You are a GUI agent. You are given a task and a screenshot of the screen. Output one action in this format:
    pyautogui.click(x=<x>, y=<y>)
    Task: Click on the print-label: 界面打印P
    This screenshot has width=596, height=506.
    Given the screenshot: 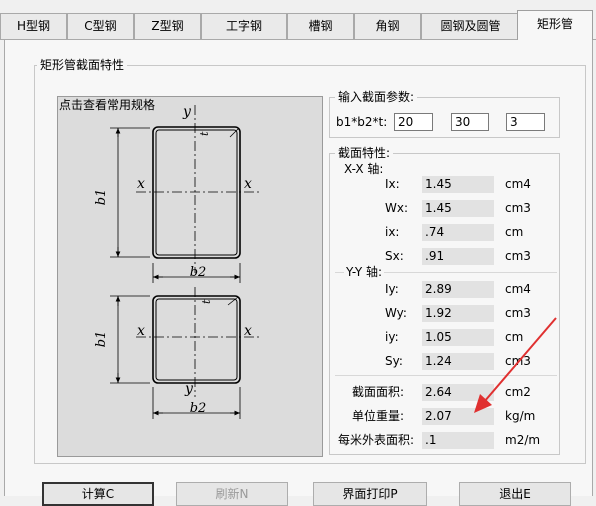 What is the action you would take?
    pyautogui.click(x=370, y=494)
    